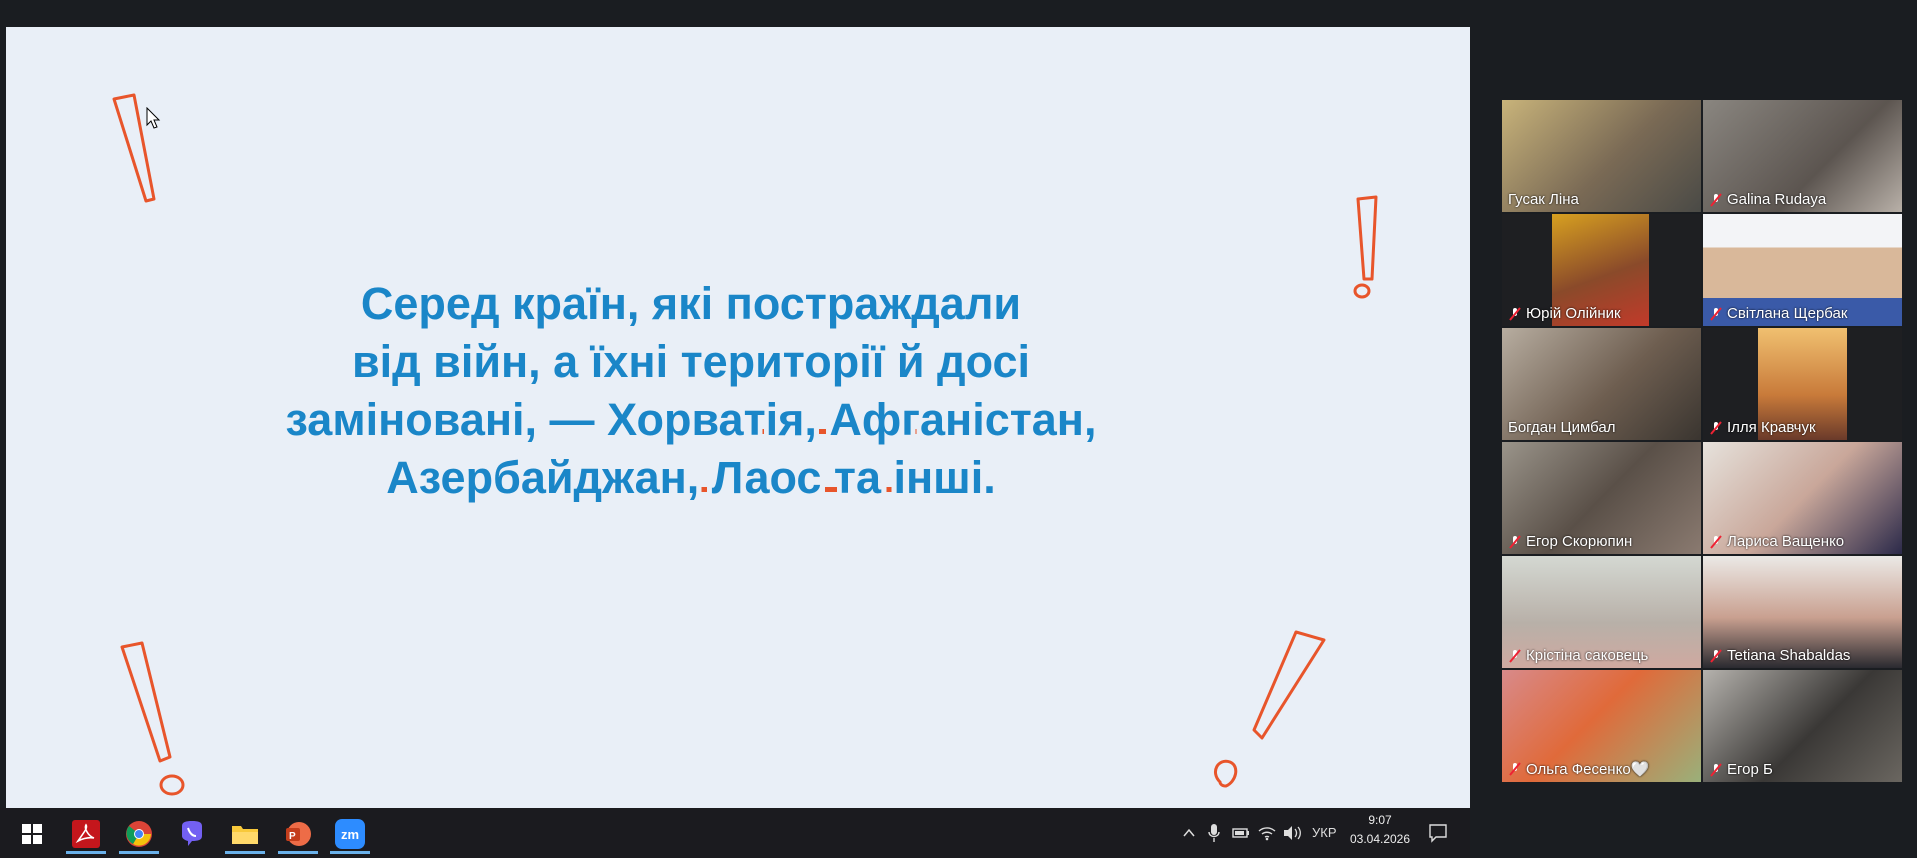 This screenshot has height=858, width=1917. I want to click on slide-text-line-3-underlined: Хорватія, Афганістан,, so click(852, 419).